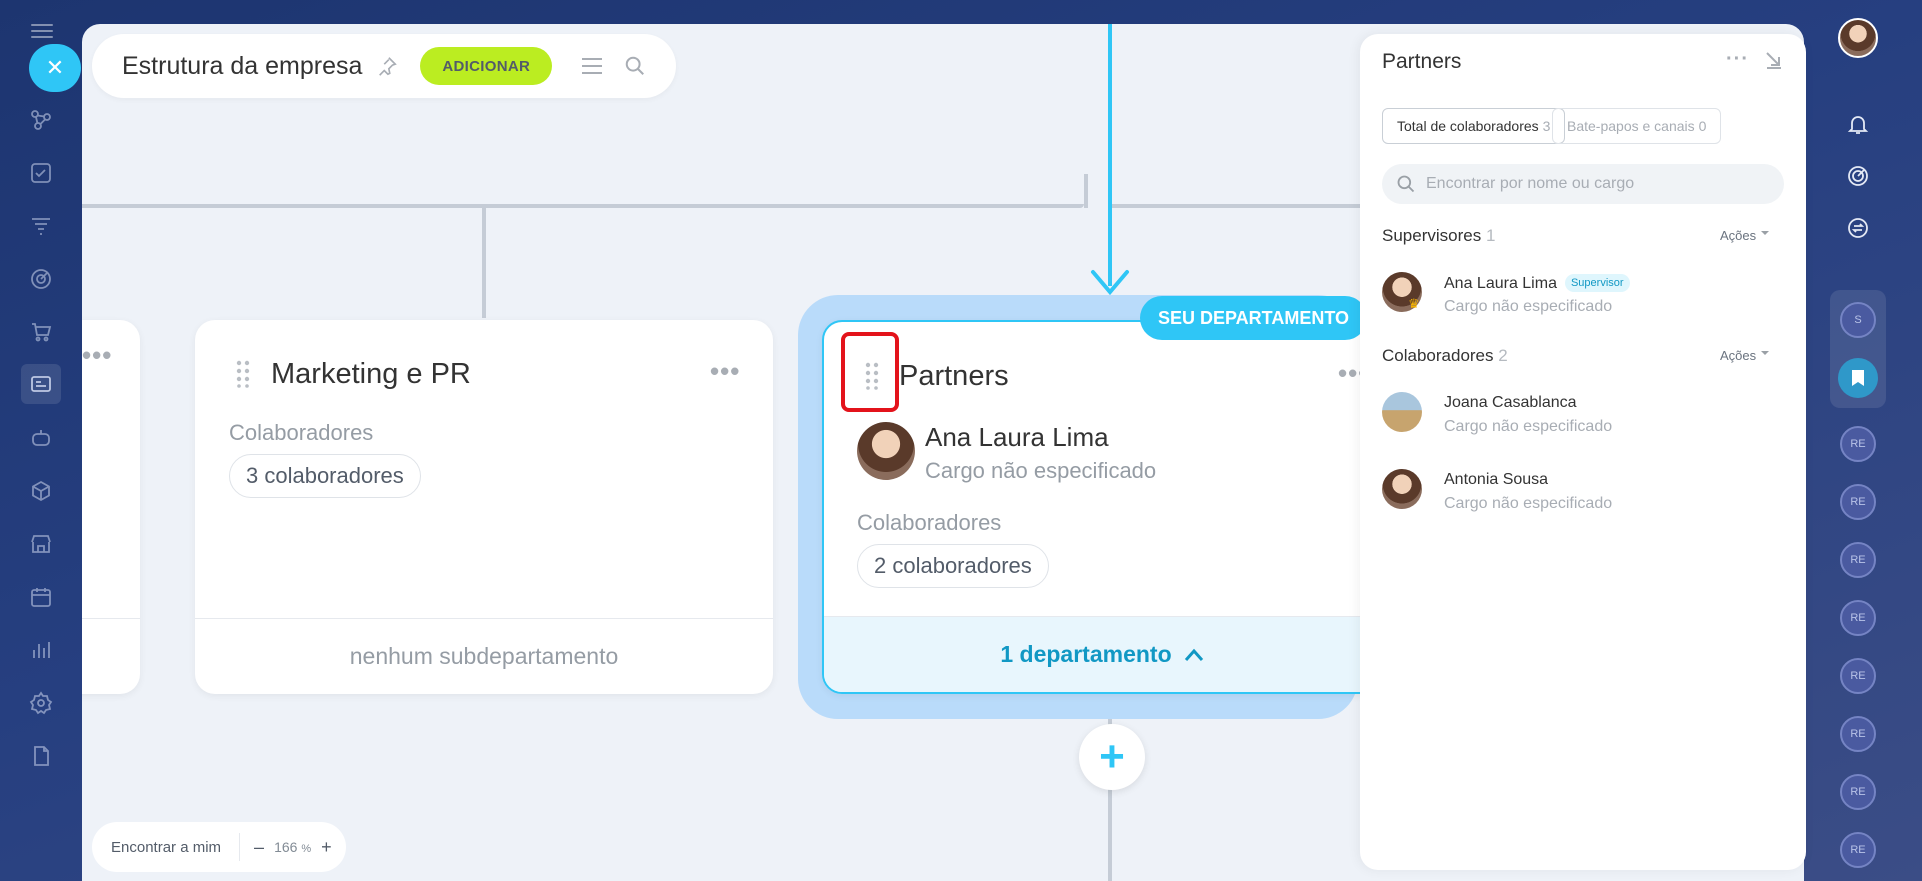 This screenshot has width=1922, height=881. Describe the element at coordinates (870, 372) in the screenshot. I see `drag-handle-marker` at that location.